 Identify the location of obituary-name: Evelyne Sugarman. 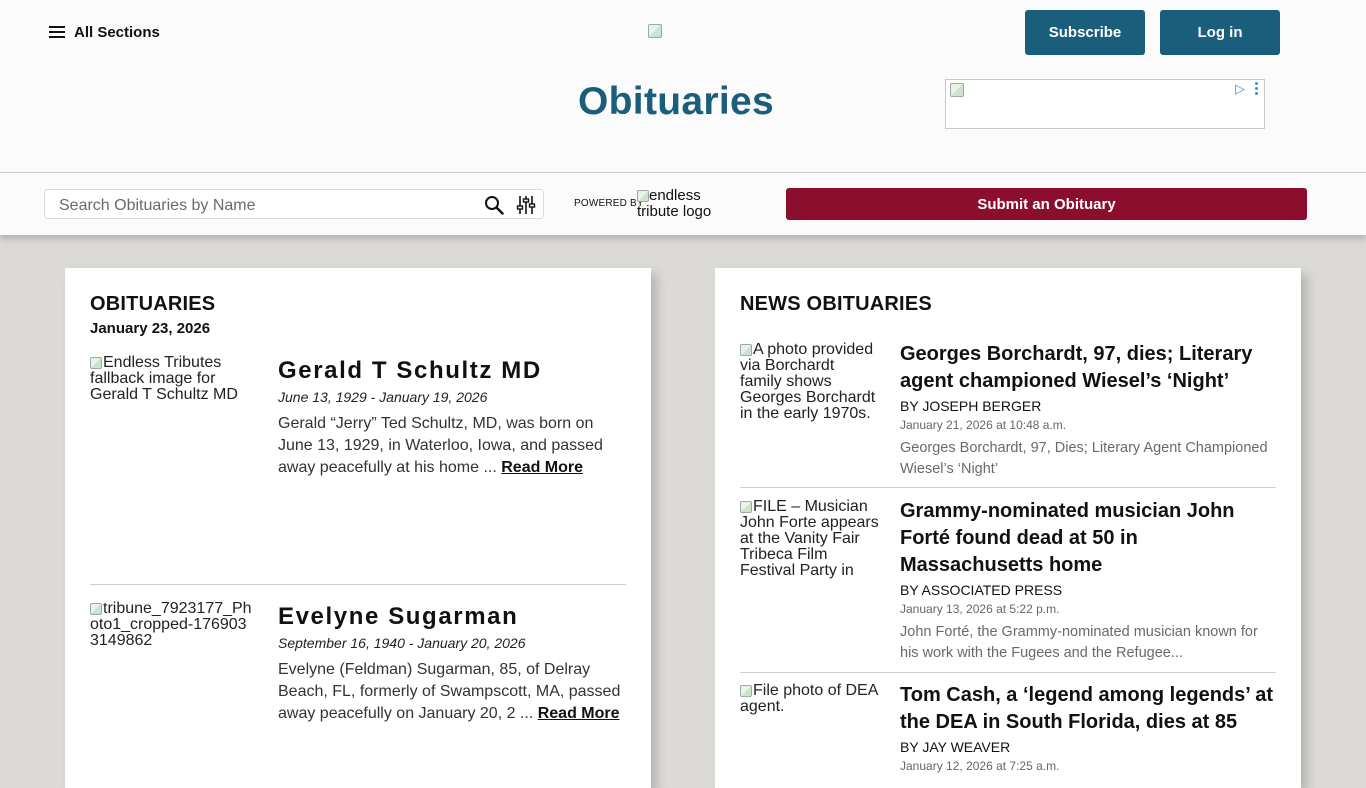
(398, 617).